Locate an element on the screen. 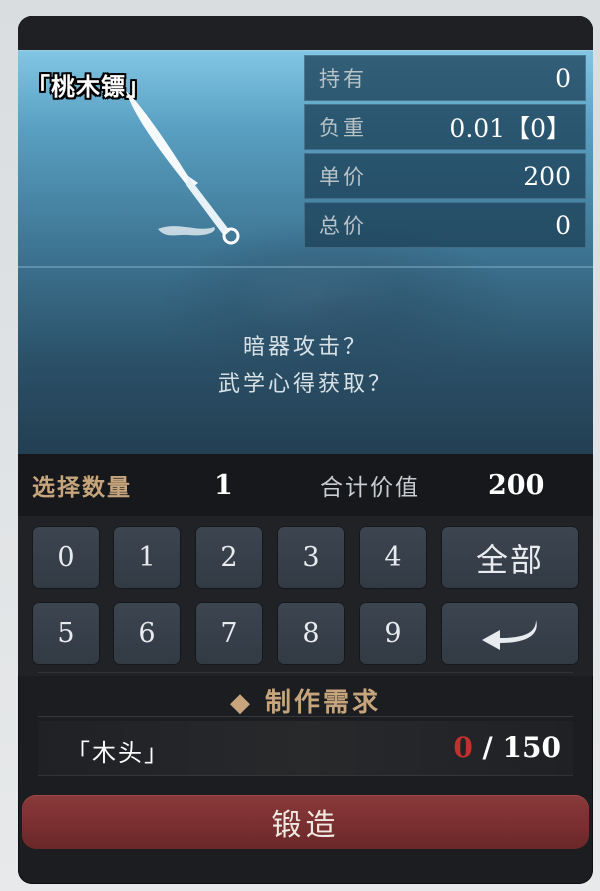 The image size is (600, 891). brush-icon is located at coordinates (183, 168).